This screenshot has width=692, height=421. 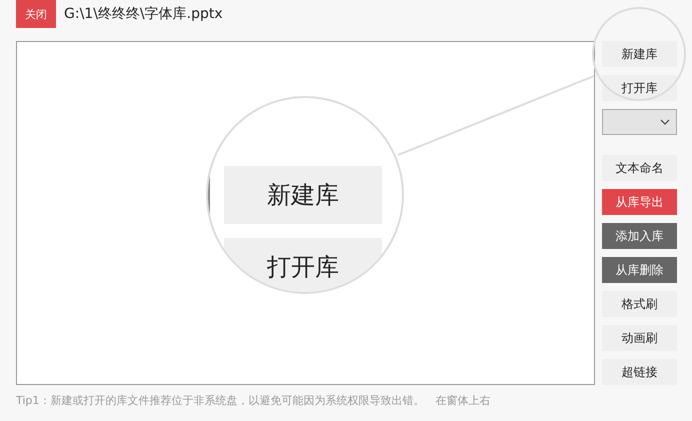 I want to click on side-button: 打开库, so click(x=639, y=88).